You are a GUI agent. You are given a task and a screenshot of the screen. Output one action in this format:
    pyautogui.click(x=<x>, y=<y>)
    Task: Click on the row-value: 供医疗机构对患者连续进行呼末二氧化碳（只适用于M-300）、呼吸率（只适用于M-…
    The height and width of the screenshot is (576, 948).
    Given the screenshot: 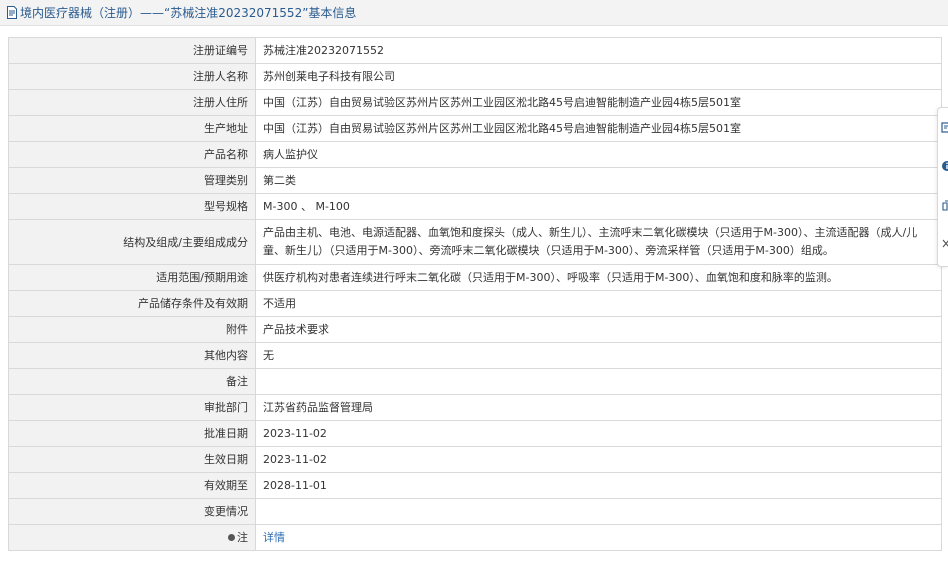 What is the action you would take?
    pyautogui.click(x=598, y=277)
    